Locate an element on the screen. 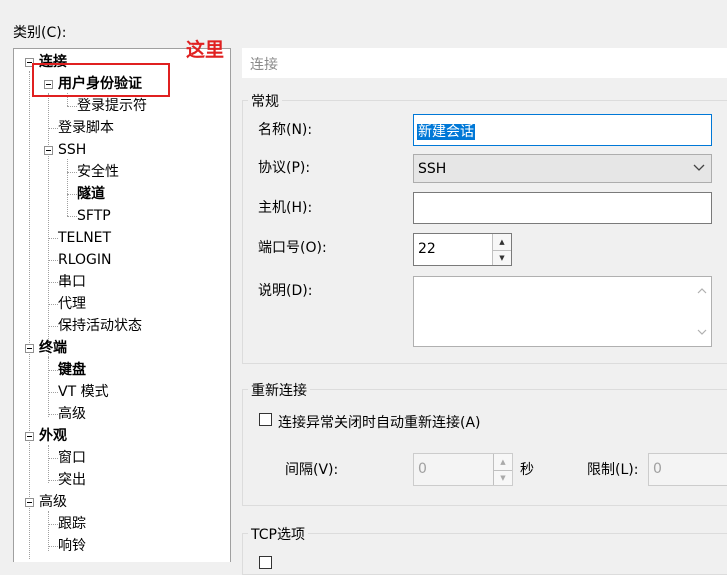  protocol-select: SSH is located at coordinates (562, 168).